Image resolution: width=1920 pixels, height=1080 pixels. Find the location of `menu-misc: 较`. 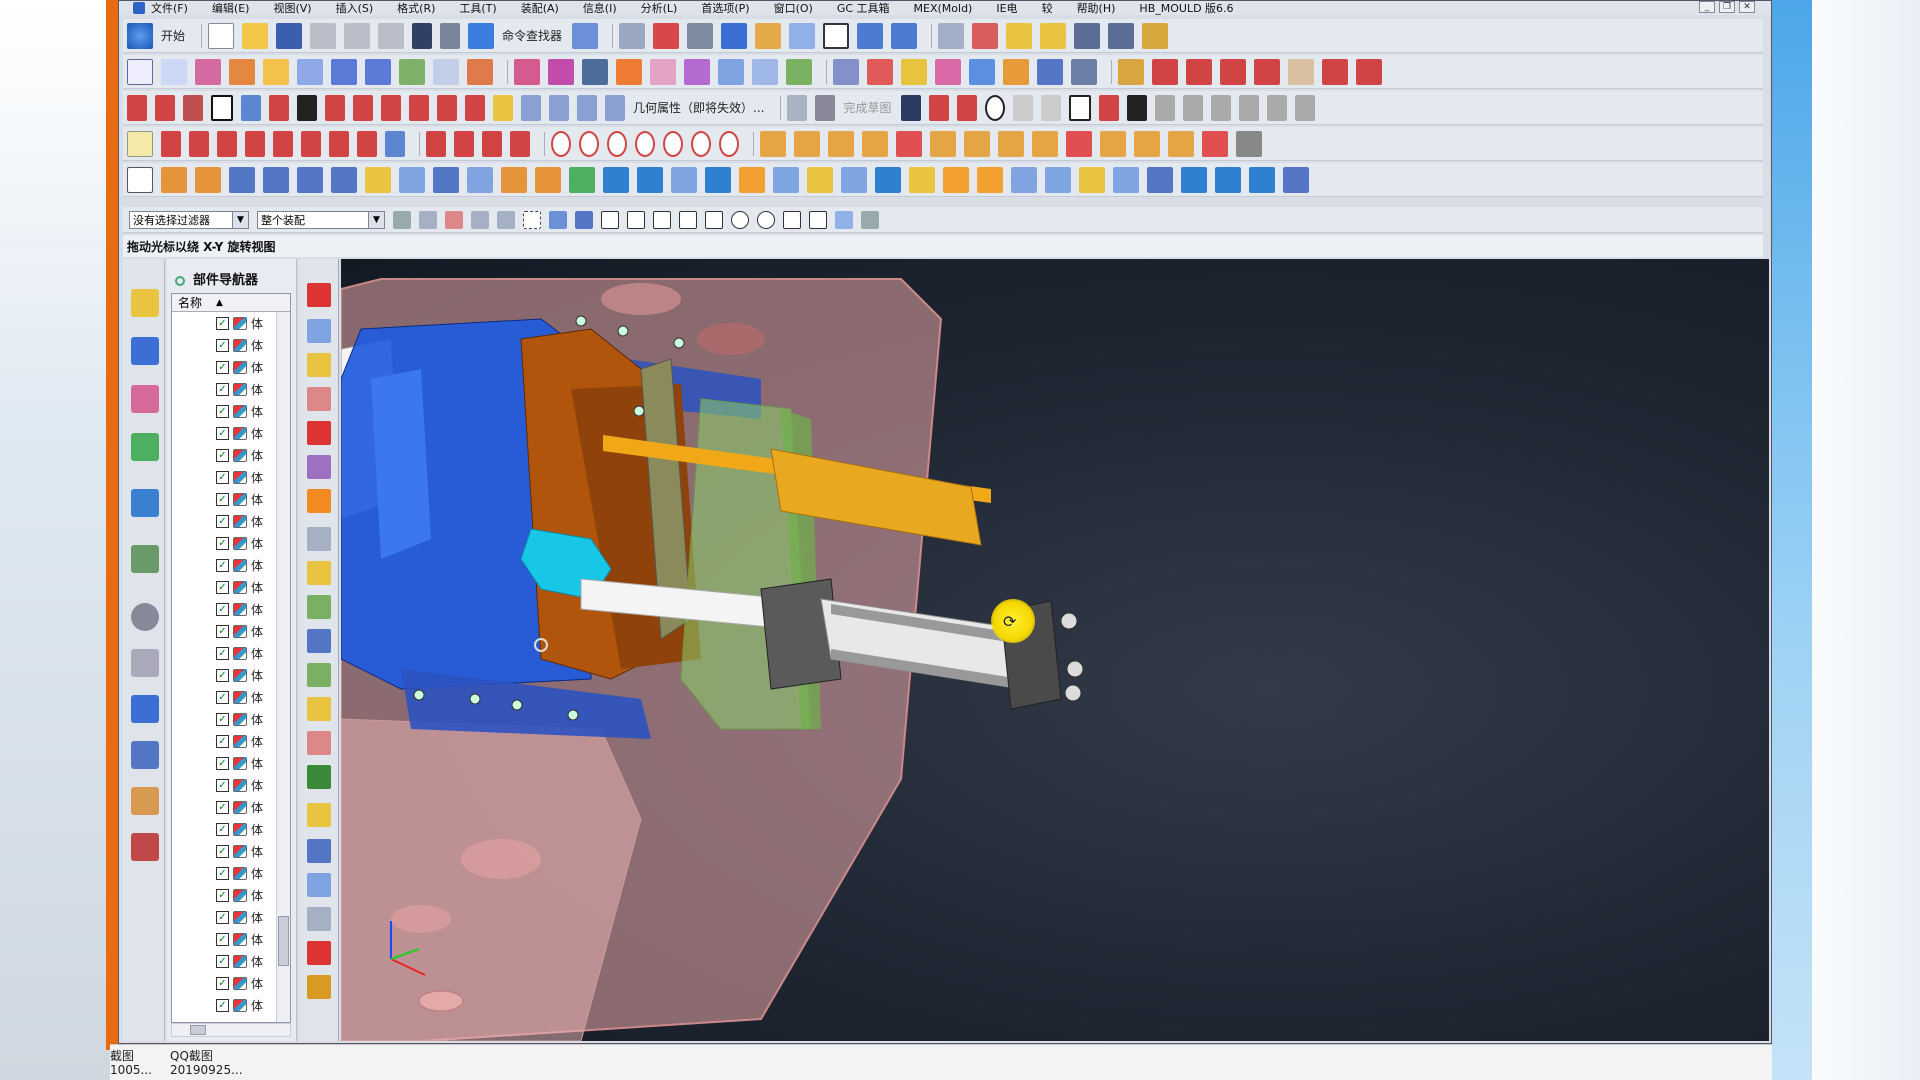

menu-misc: 较 is located at coordinates (1047, 8).